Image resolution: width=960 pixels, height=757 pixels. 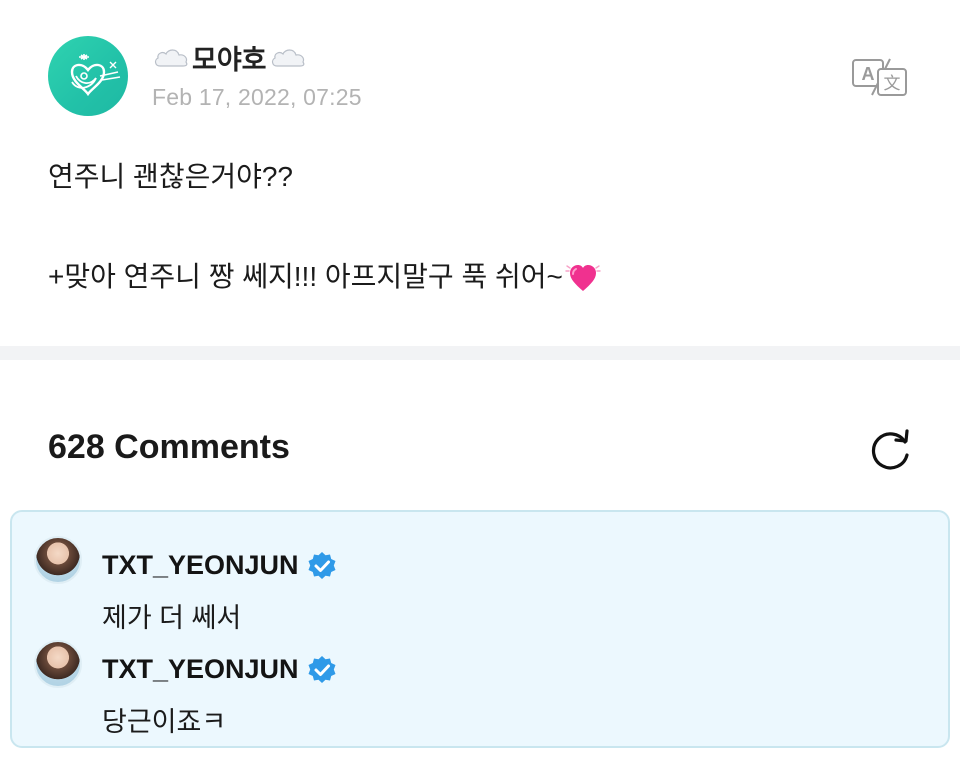 What do you see at coordinates (169, 447) in the screenshot?
I see `comments-count-title: 628 Comments` at bounding box center [169, 447].